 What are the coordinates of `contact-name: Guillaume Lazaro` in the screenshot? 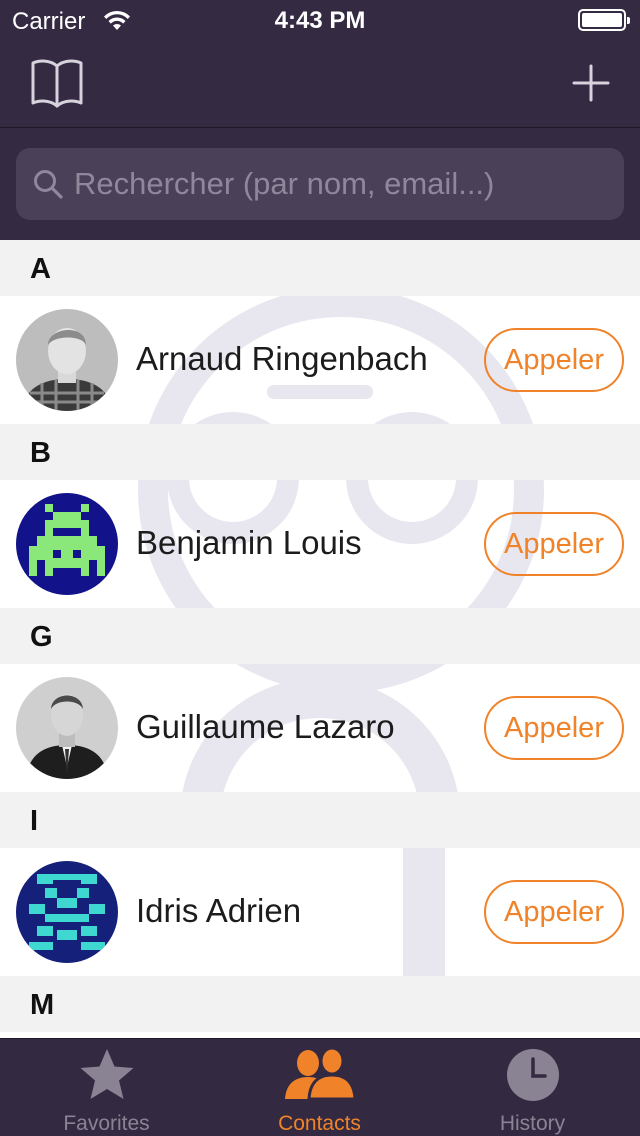 It's located at (265, 726).